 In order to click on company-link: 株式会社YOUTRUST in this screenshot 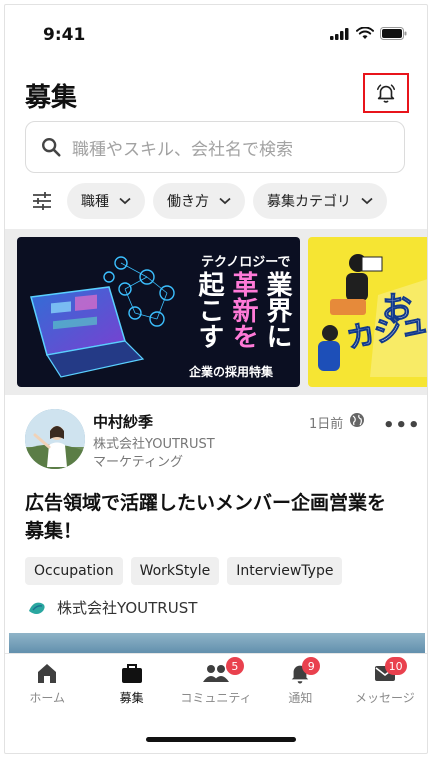, I will do `click(112, 607)`.